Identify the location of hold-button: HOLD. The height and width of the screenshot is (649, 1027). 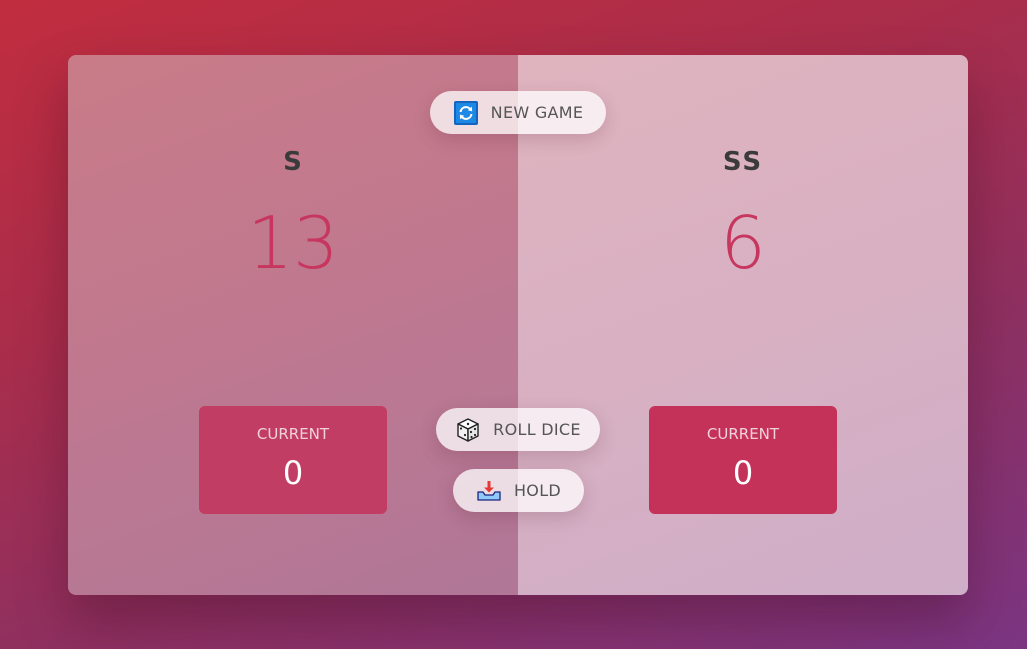
(518, 490).